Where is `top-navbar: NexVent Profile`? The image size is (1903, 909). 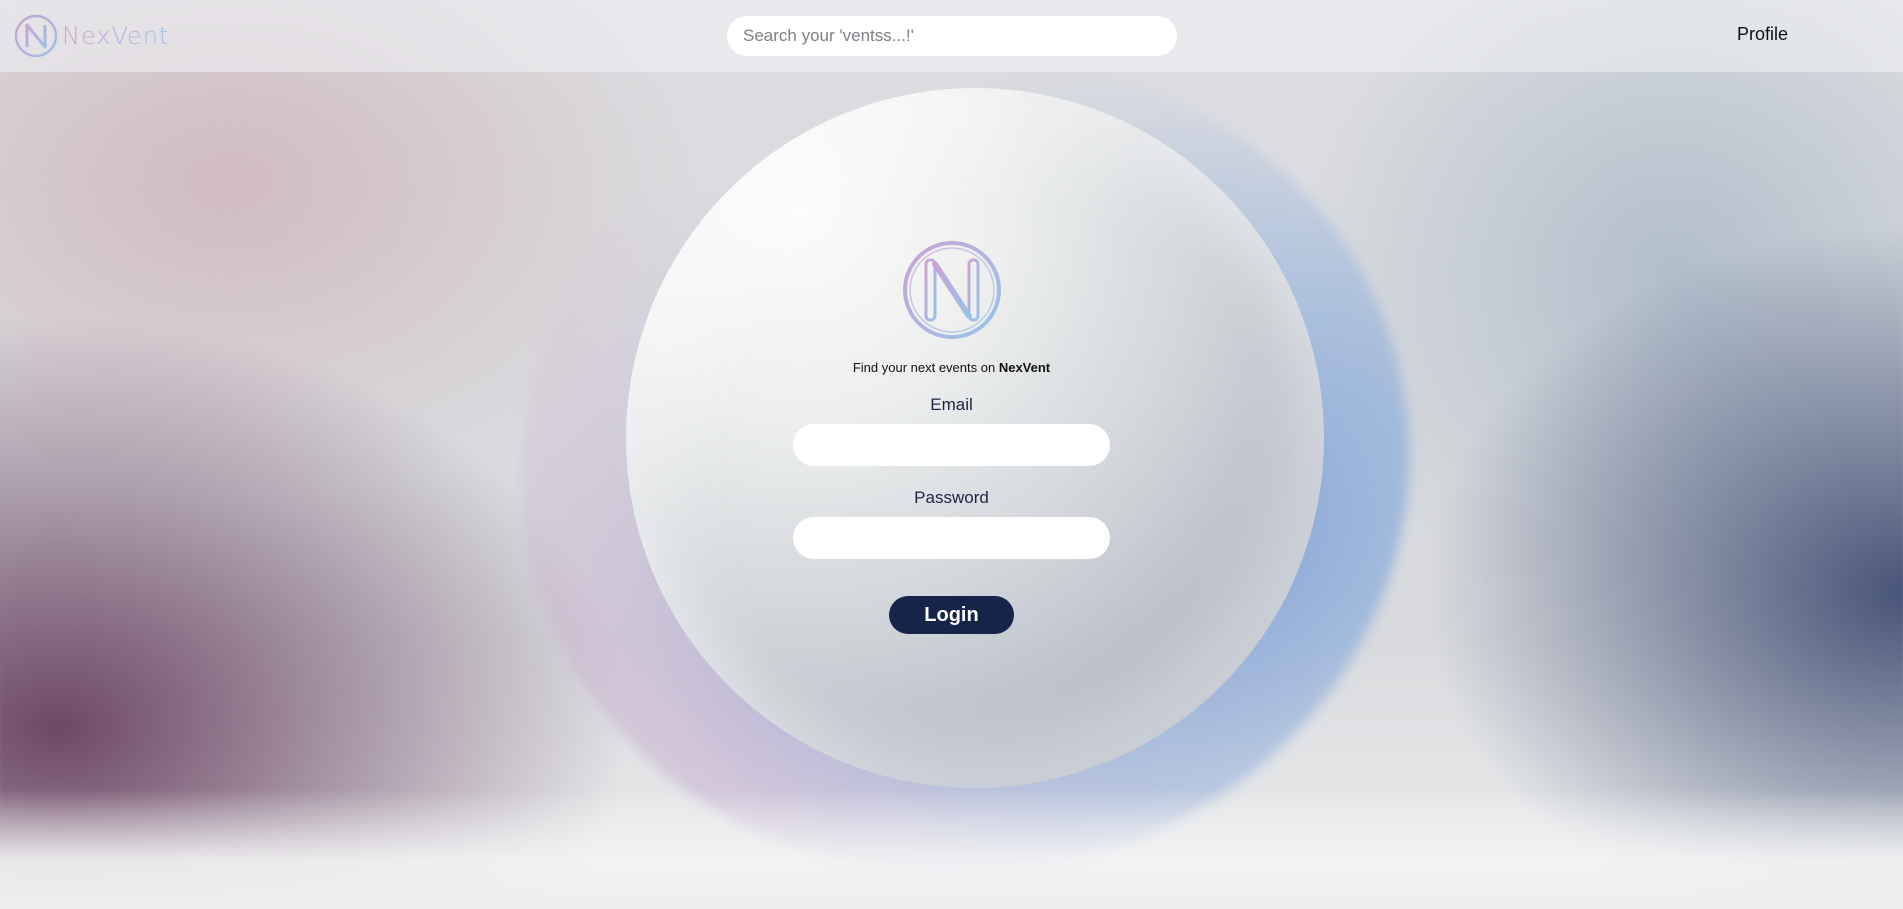 top-navbar: NexVent Profile is located at coordinates (951, 36).